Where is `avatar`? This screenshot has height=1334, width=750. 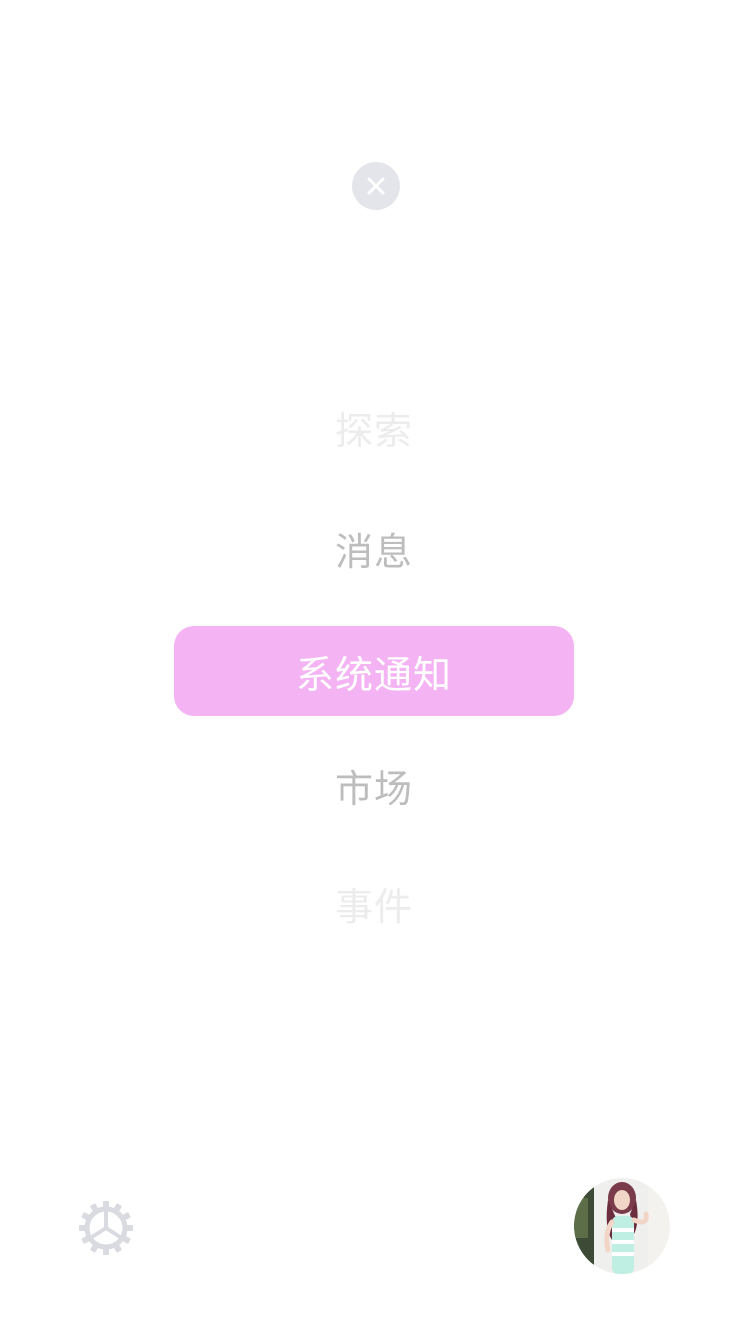
avatar is located at coordinates (622, 1226).